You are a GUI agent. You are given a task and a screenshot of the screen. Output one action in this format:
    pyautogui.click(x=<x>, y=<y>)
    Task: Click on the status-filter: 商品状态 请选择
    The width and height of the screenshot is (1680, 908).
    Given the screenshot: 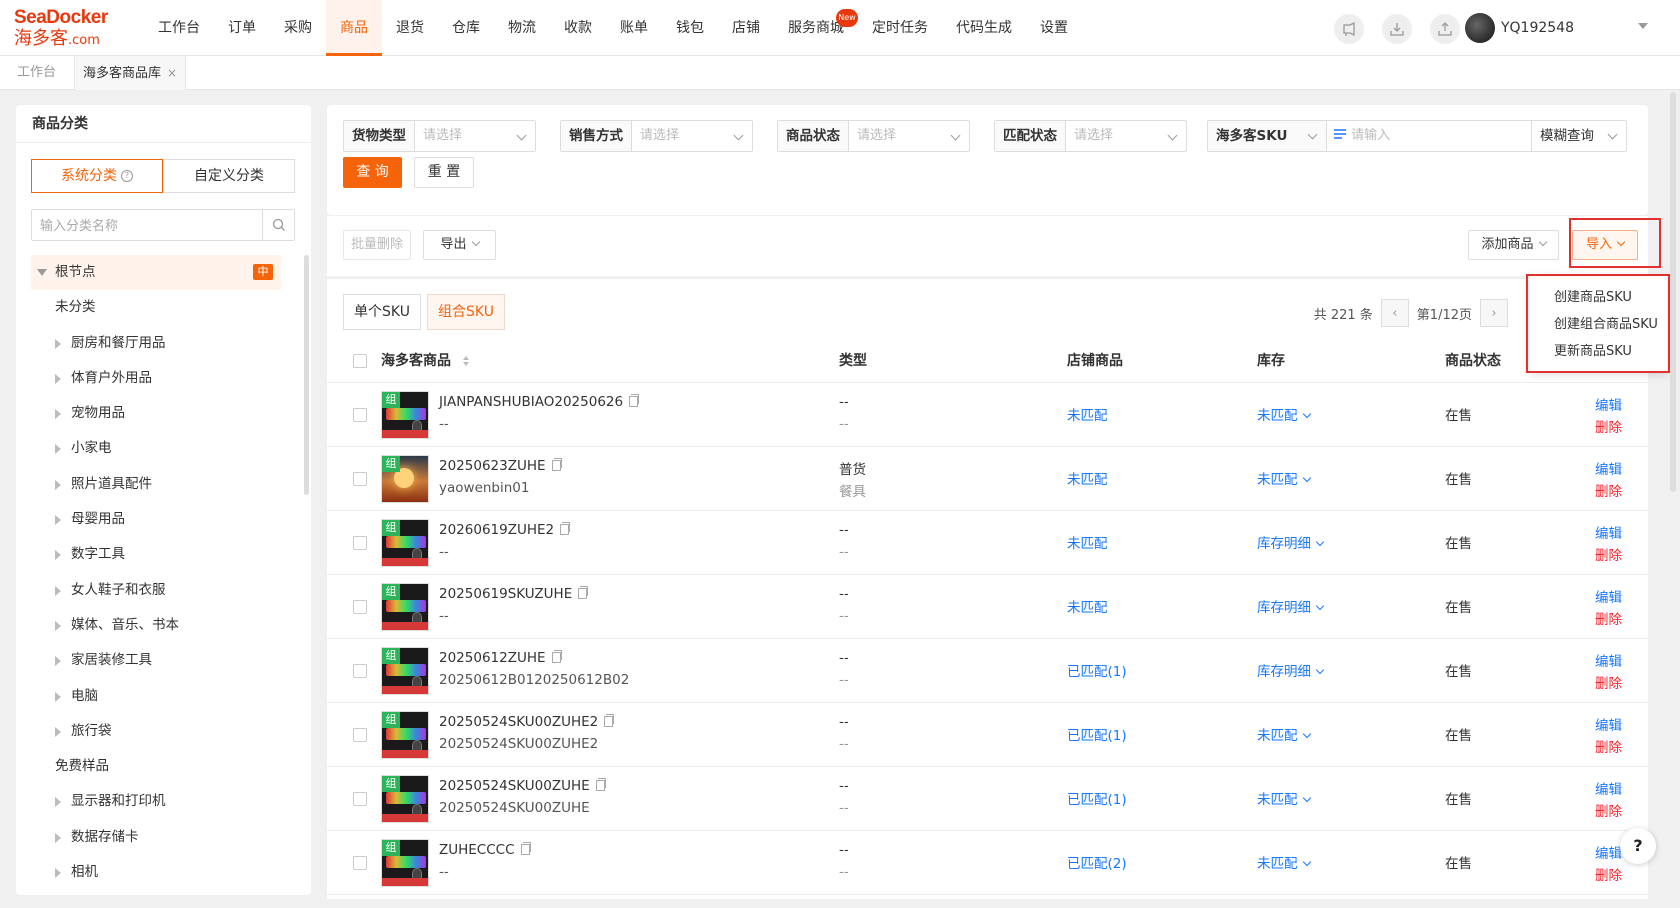 What is the action you would take?
    pyautogui.click(x=873, y=136)
    